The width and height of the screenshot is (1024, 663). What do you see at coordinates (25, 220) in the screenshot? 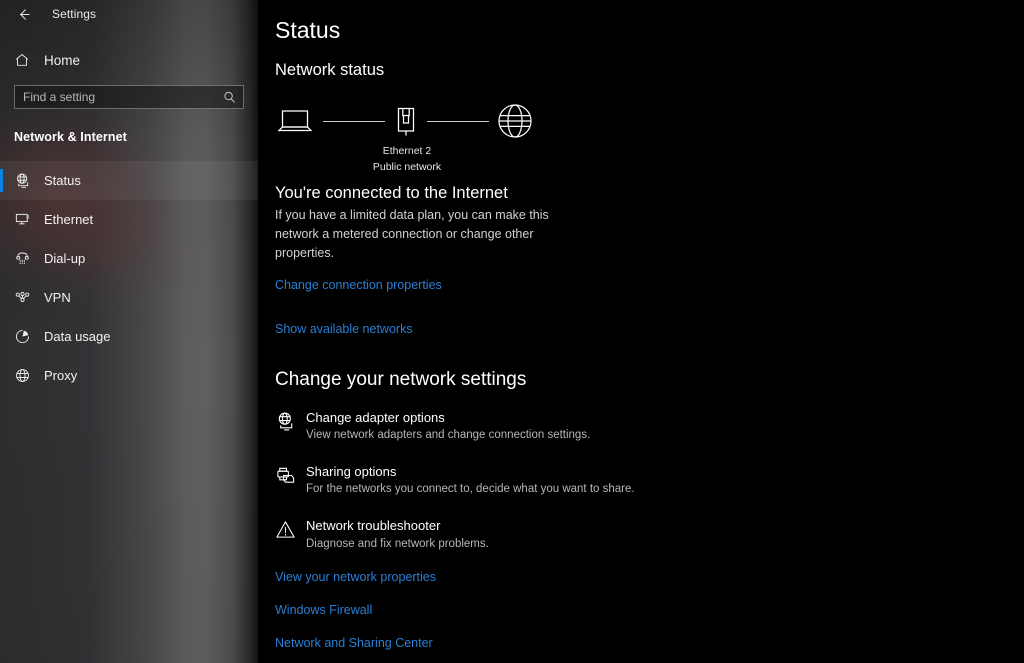
I see `monitor-icon` at bounding box center [25, 220].